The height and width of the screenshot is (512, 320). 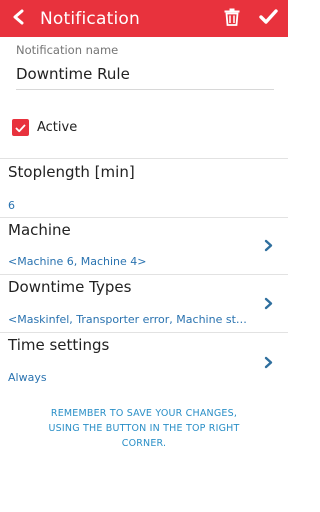 What do you see at coordinates (70, 287) in the screenshot?
I see `downtime-types-title: Downtime Types` at bounding box center [70, 287].